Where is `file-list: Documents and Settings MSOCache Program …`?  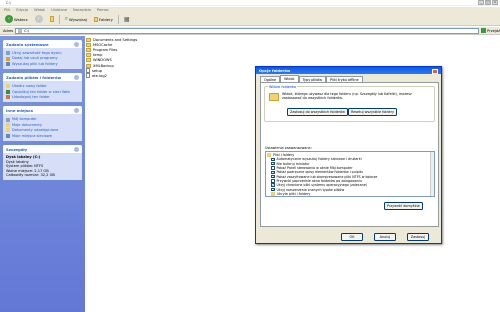
file-list: Documents and Settings MSOCache Program … is located at coordinates (111, 58).